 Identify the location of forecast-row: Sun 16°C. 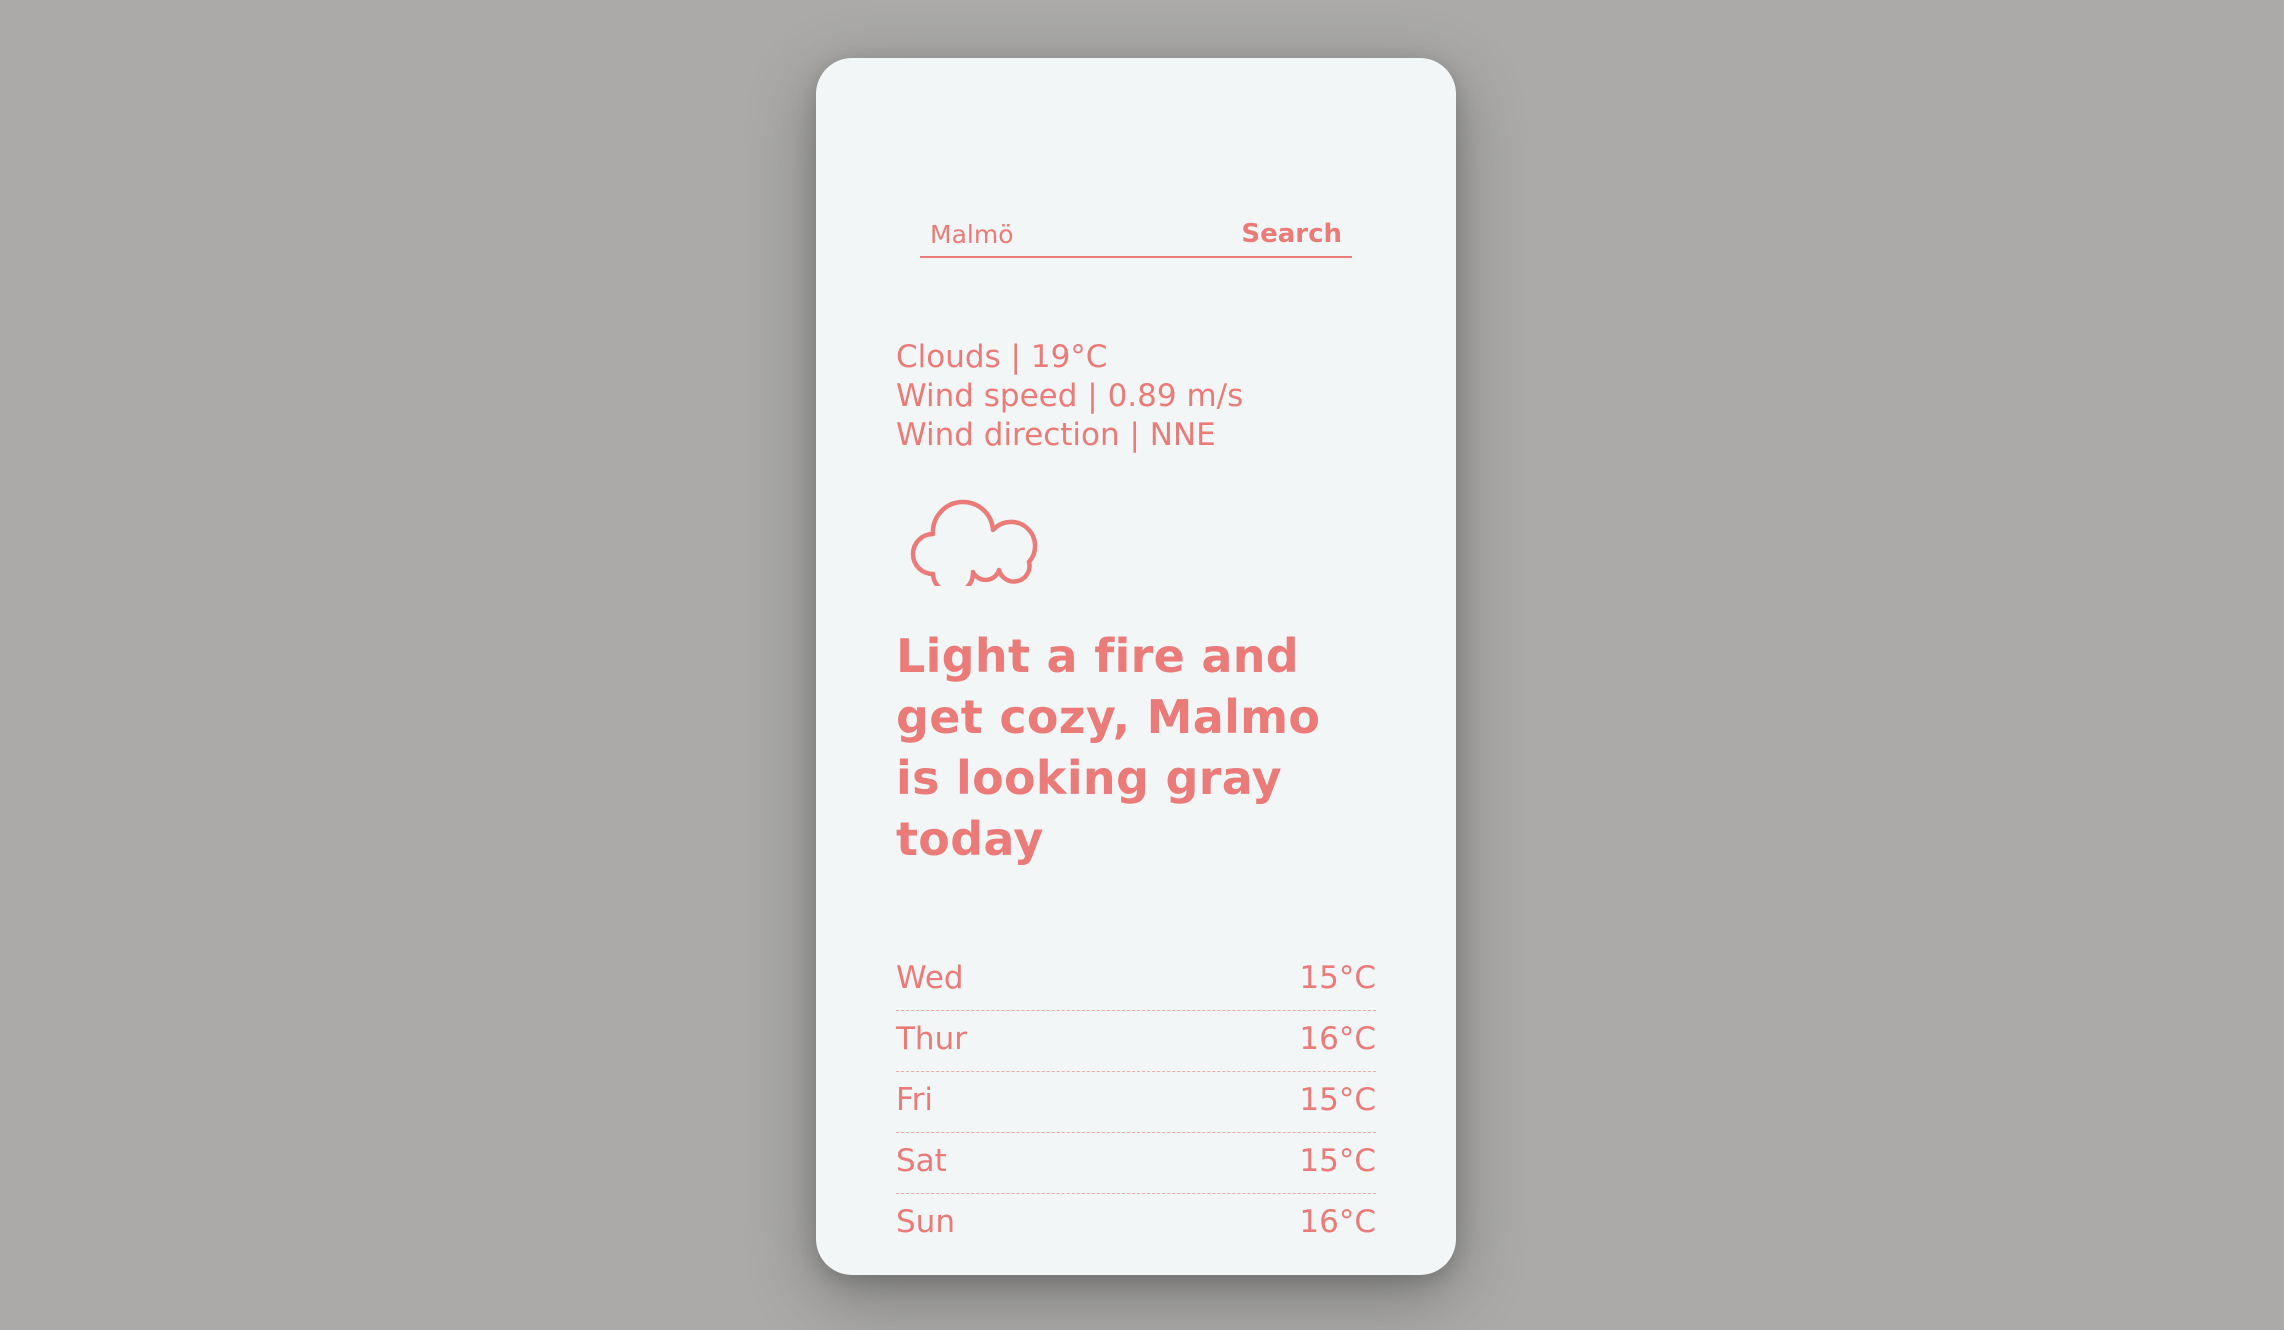
(1136, 1224).